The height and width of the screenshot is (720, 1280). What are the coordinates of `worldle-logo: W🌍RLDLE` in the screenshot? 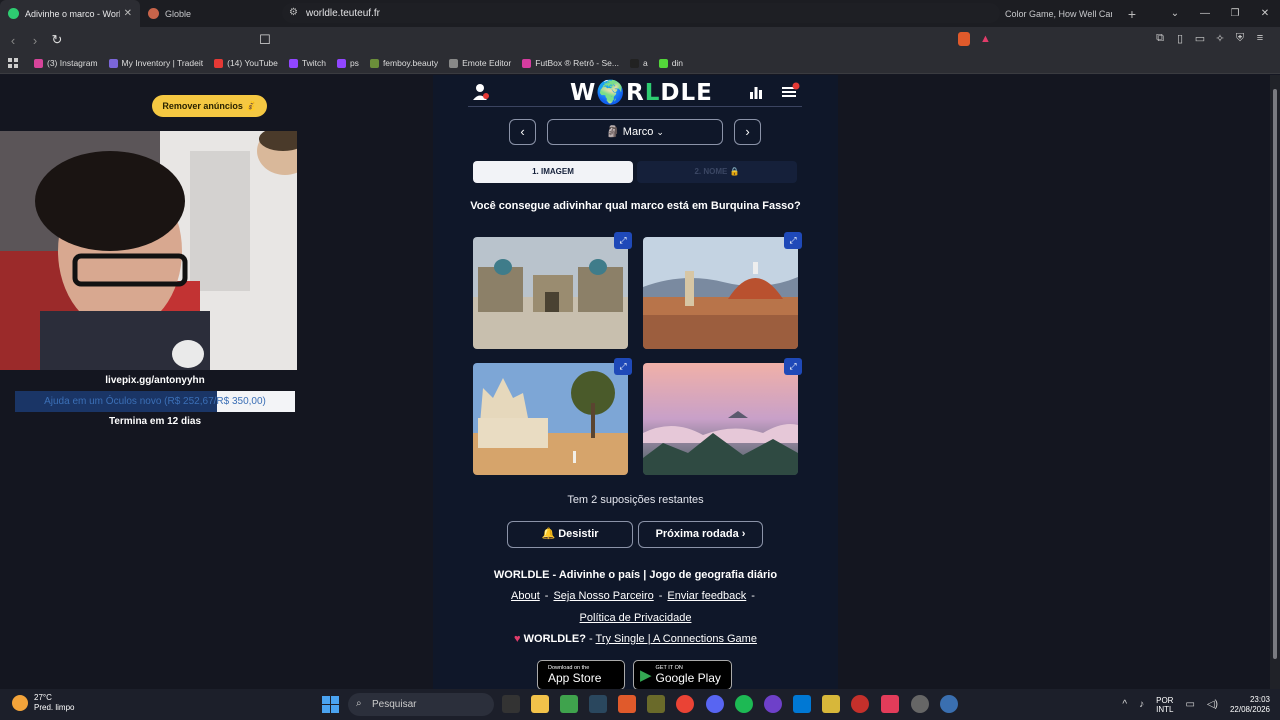 It's located at (641, 92).